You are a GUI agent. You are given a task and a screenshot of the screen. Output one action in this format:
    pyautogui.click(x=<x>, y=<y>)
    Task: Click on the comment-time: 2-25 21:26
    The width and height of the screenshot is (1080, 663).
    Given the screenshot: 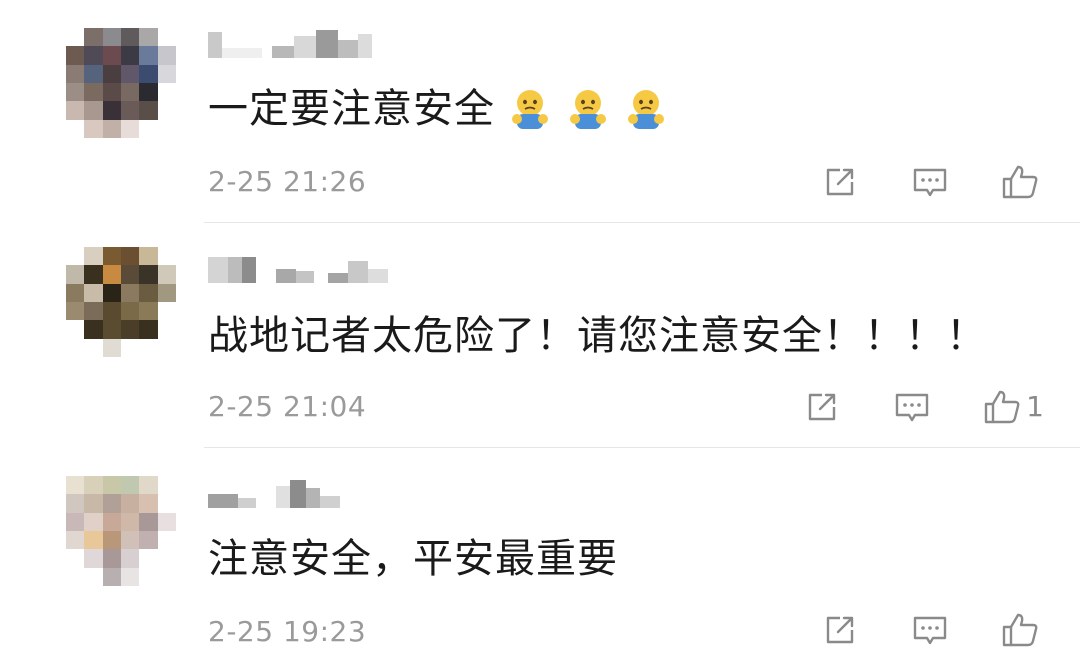 What is the action you would take?
    pyautogui.click(x=287, y=181)
    